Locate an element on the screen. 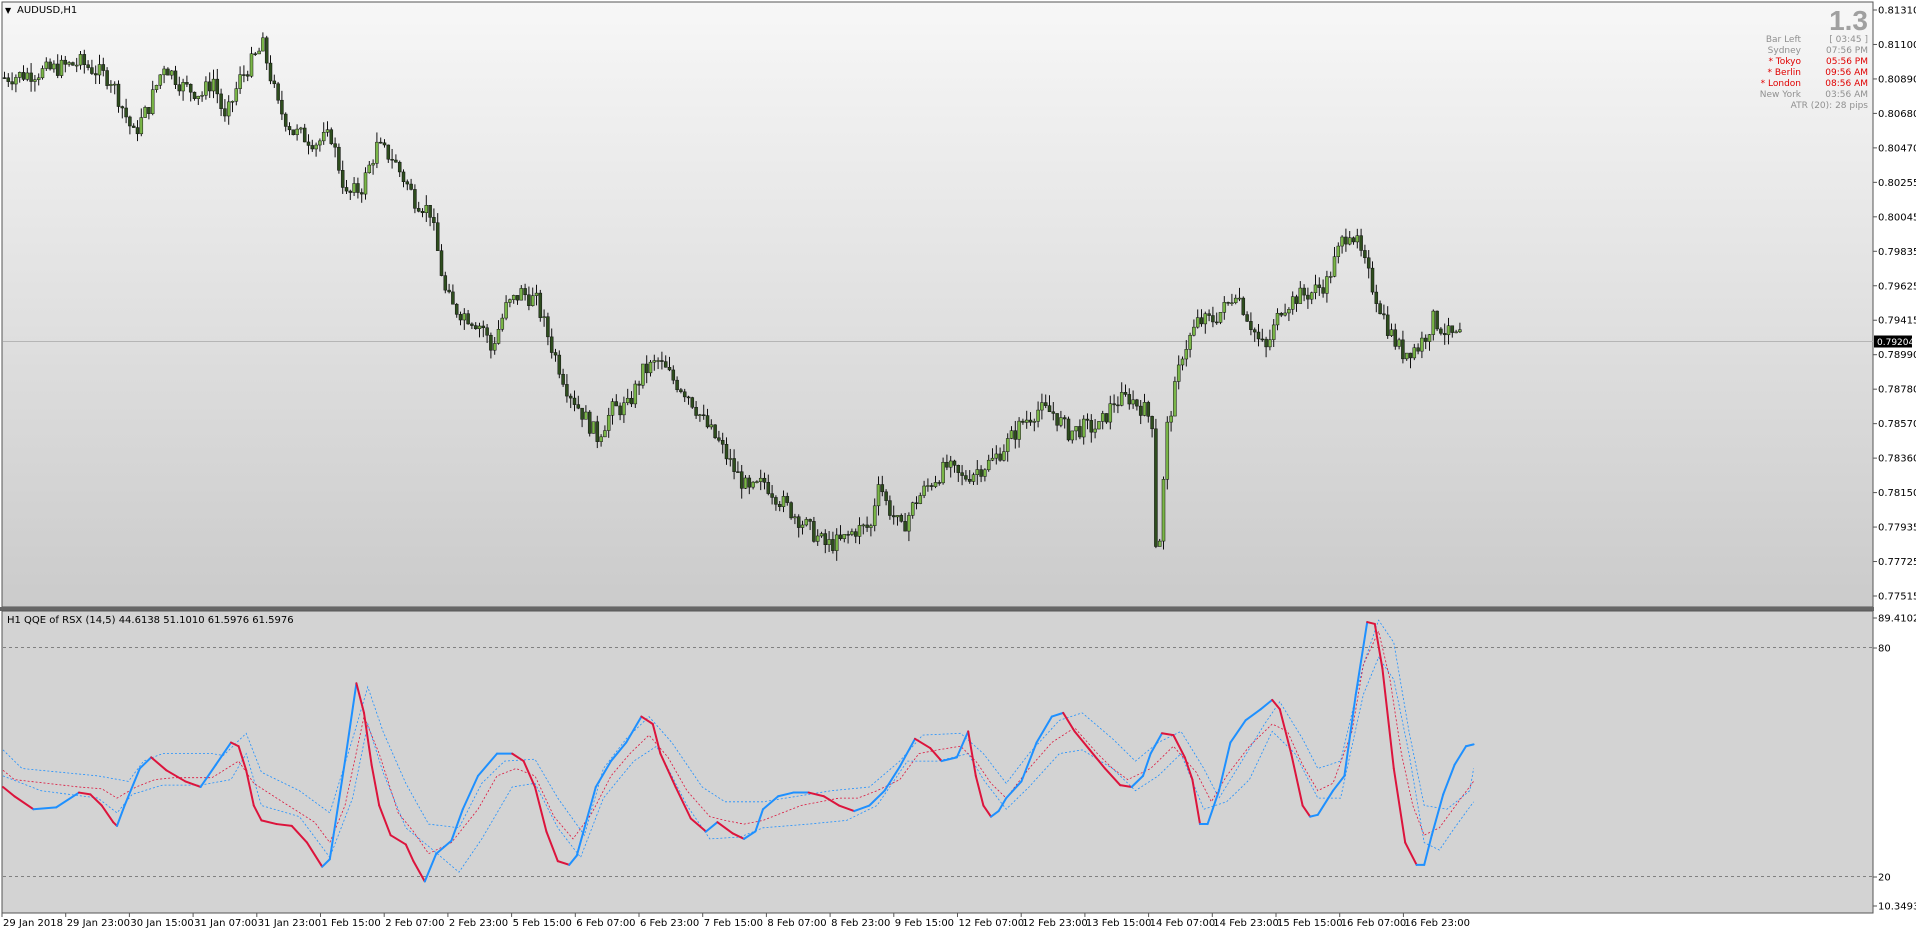 This screenshot has height=933, width=1916. price-tick-label: 0.80255 is located at coordinates (1897, 183).